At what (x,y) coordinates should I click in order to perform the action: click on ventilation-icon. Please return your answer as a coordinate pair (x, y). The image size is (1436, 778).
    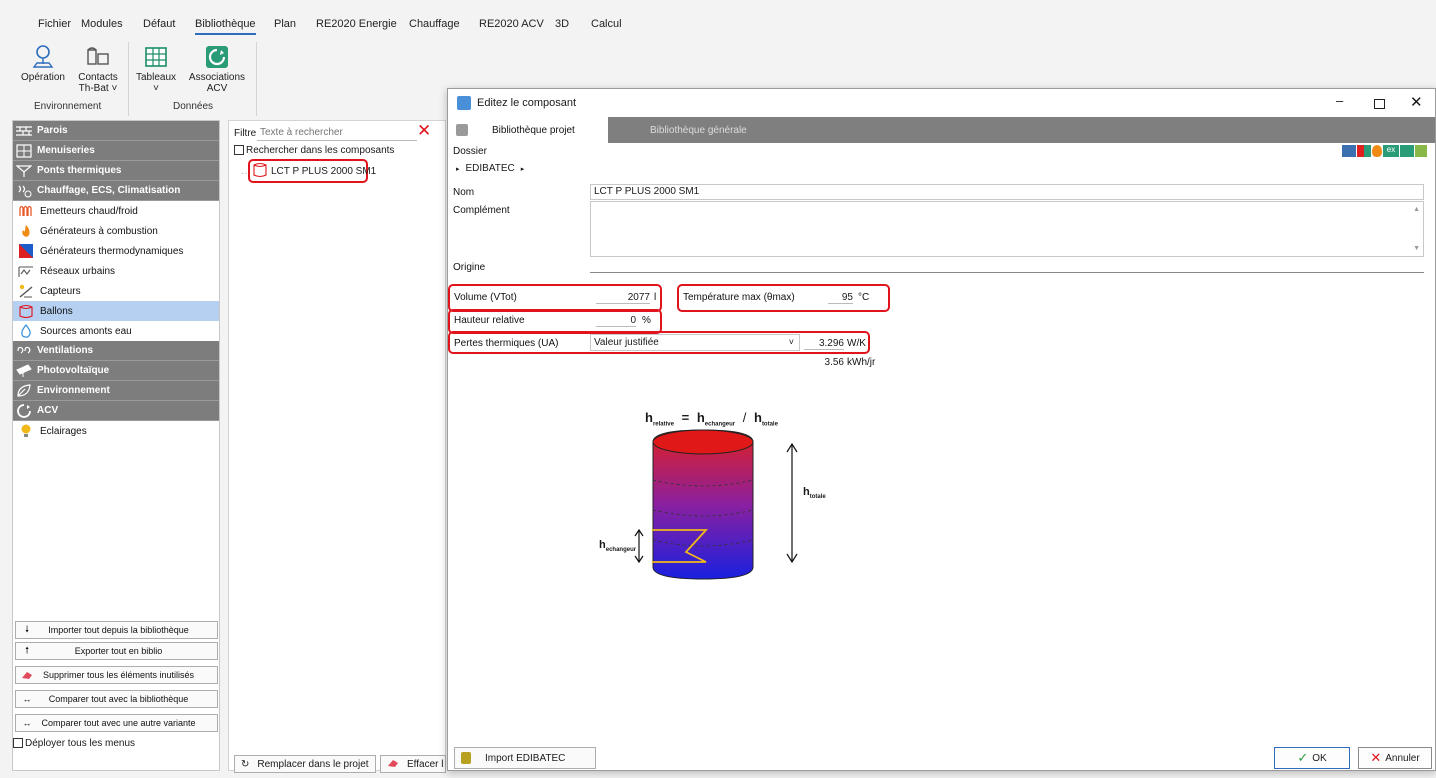
    Looking at the image, I should click on (24, 351).